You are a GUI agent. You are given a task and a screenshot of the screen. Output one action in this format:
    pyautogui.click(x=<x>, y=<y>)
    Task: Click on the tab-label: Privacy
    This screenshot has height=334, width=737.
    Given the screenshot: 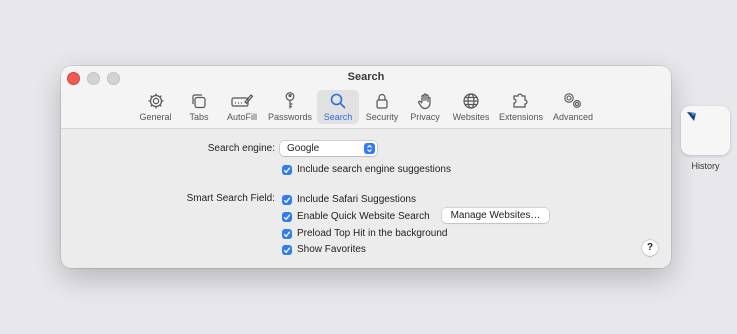 What is the action you would take?
    pyautogui.click(x=425, y=117)
    